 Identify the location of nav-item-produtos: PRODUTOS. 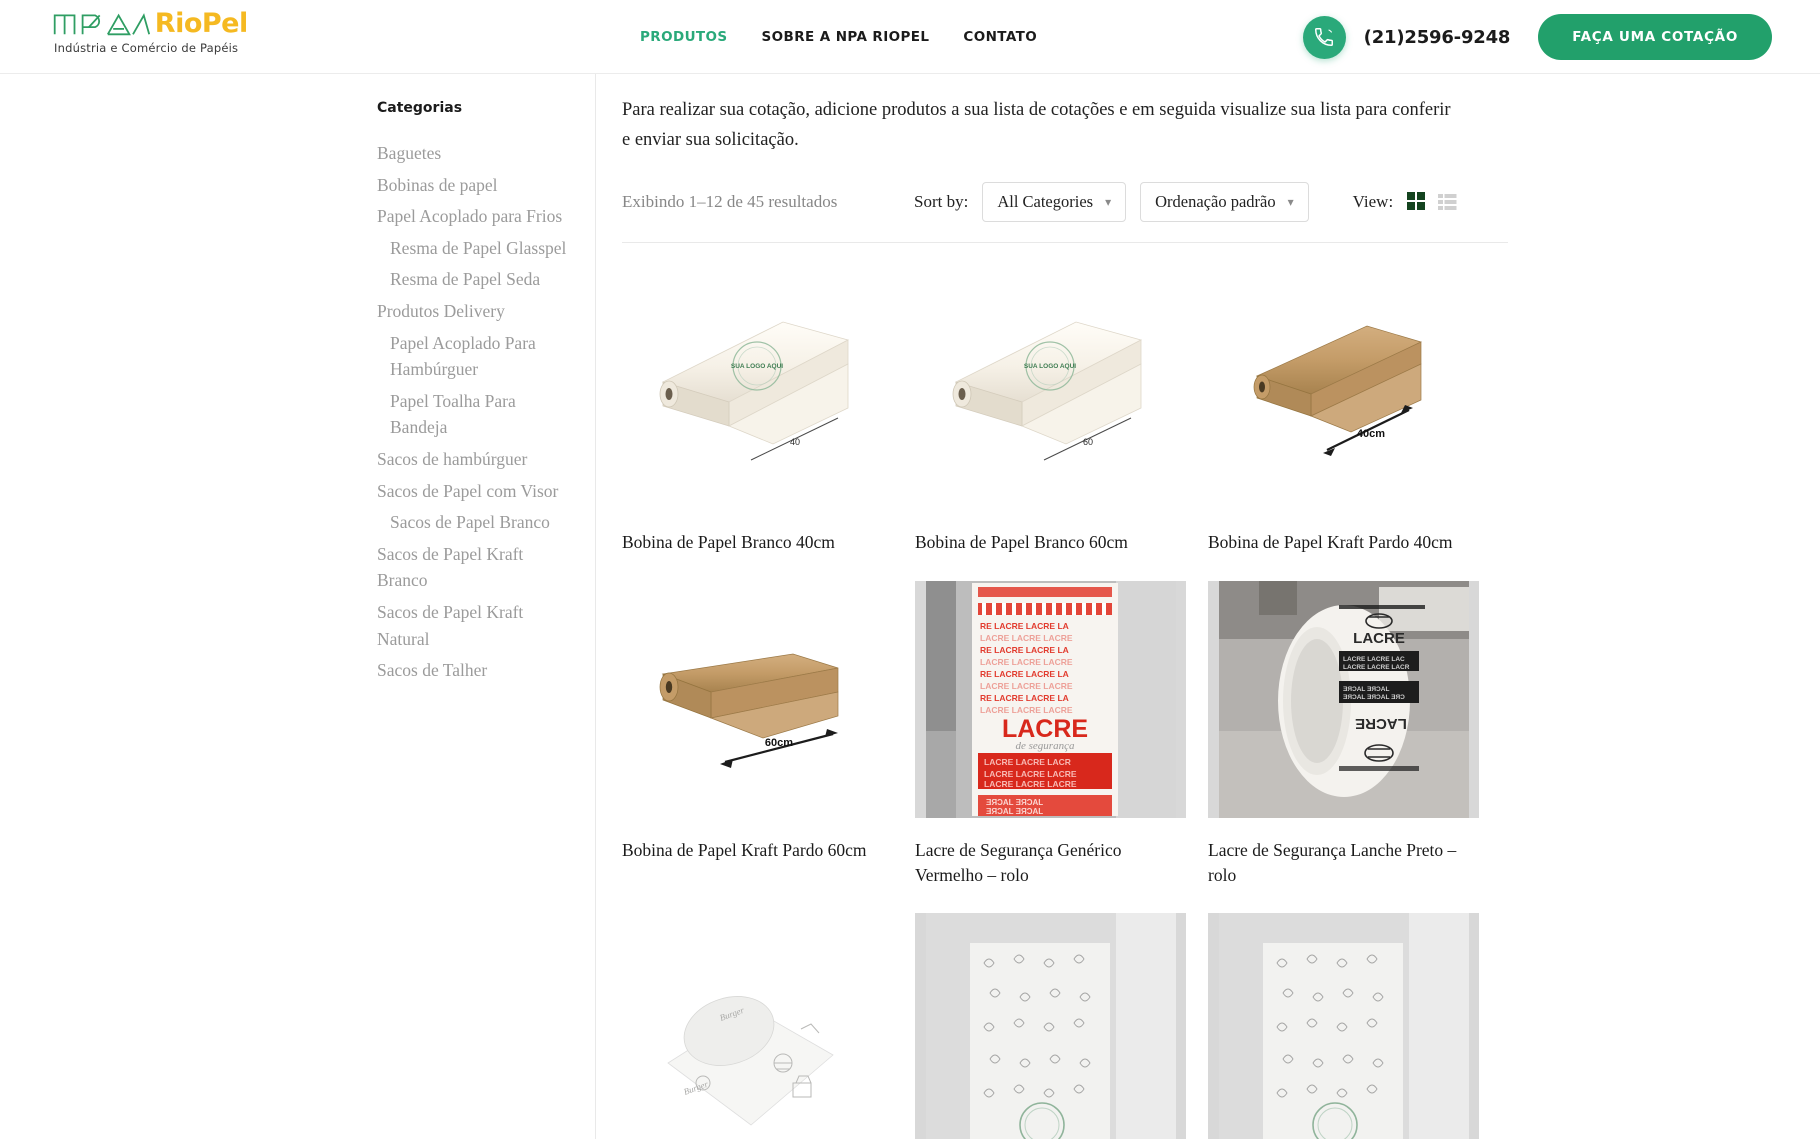
(684, 37).